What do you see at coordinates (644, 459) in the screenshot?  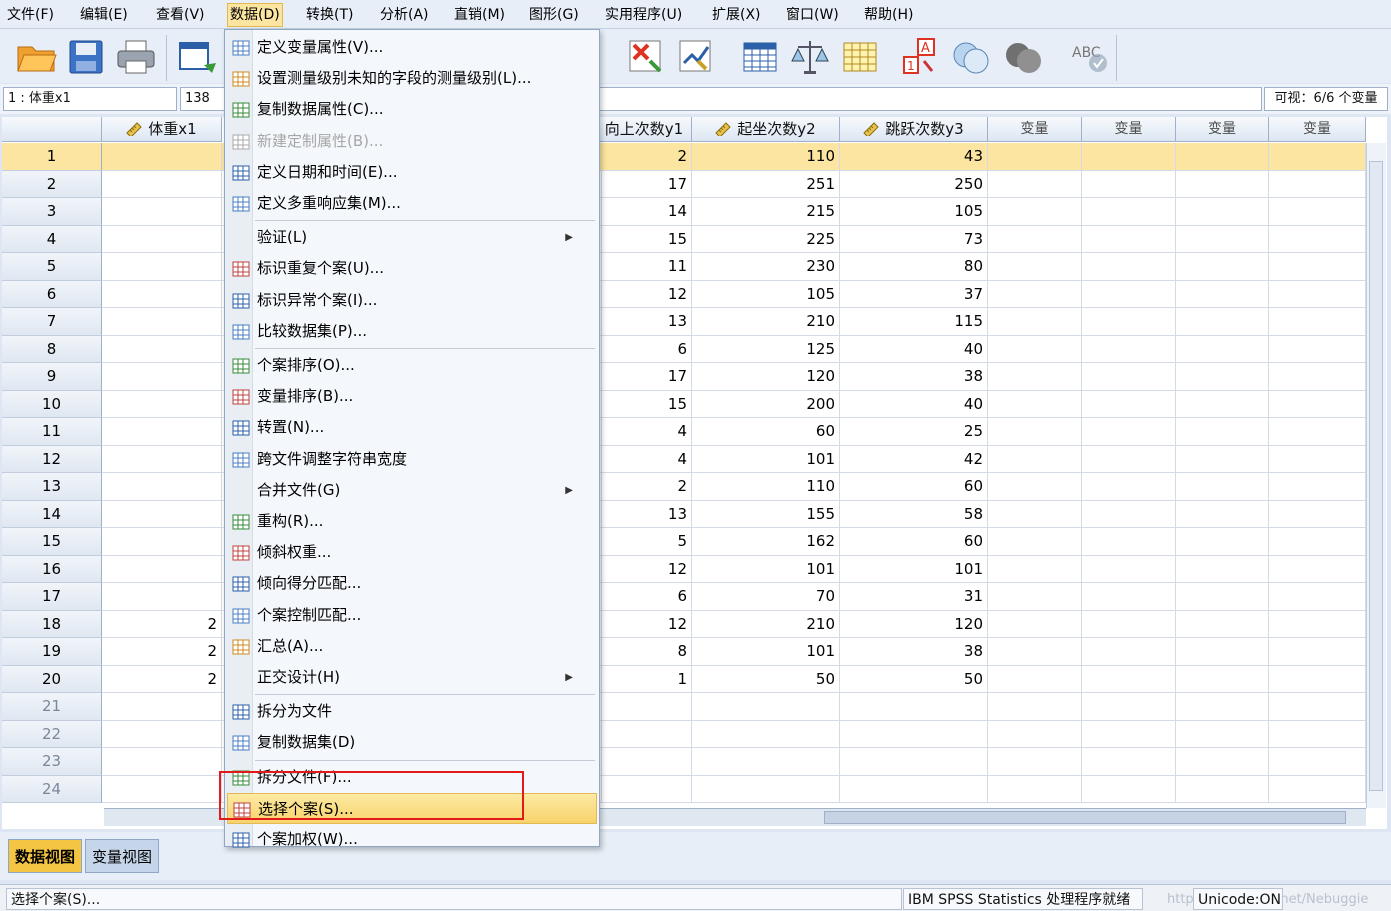 I see `table-cell: 4` at bounding box center [644, 459].